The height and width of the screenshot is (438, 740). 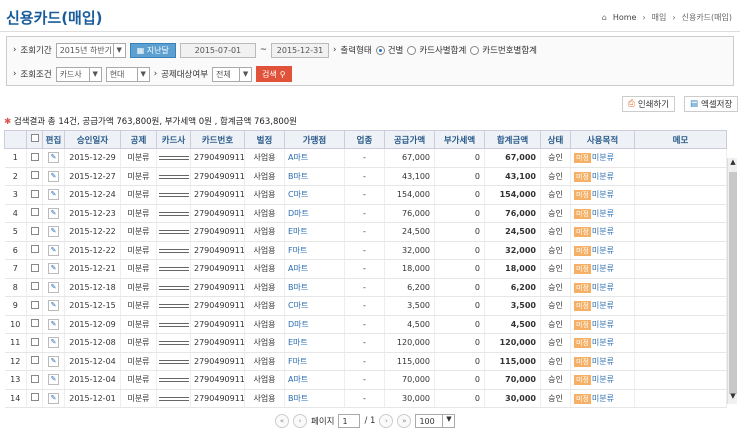 I want to click on col-header-industry: 업종, so click(x=364, y=139).